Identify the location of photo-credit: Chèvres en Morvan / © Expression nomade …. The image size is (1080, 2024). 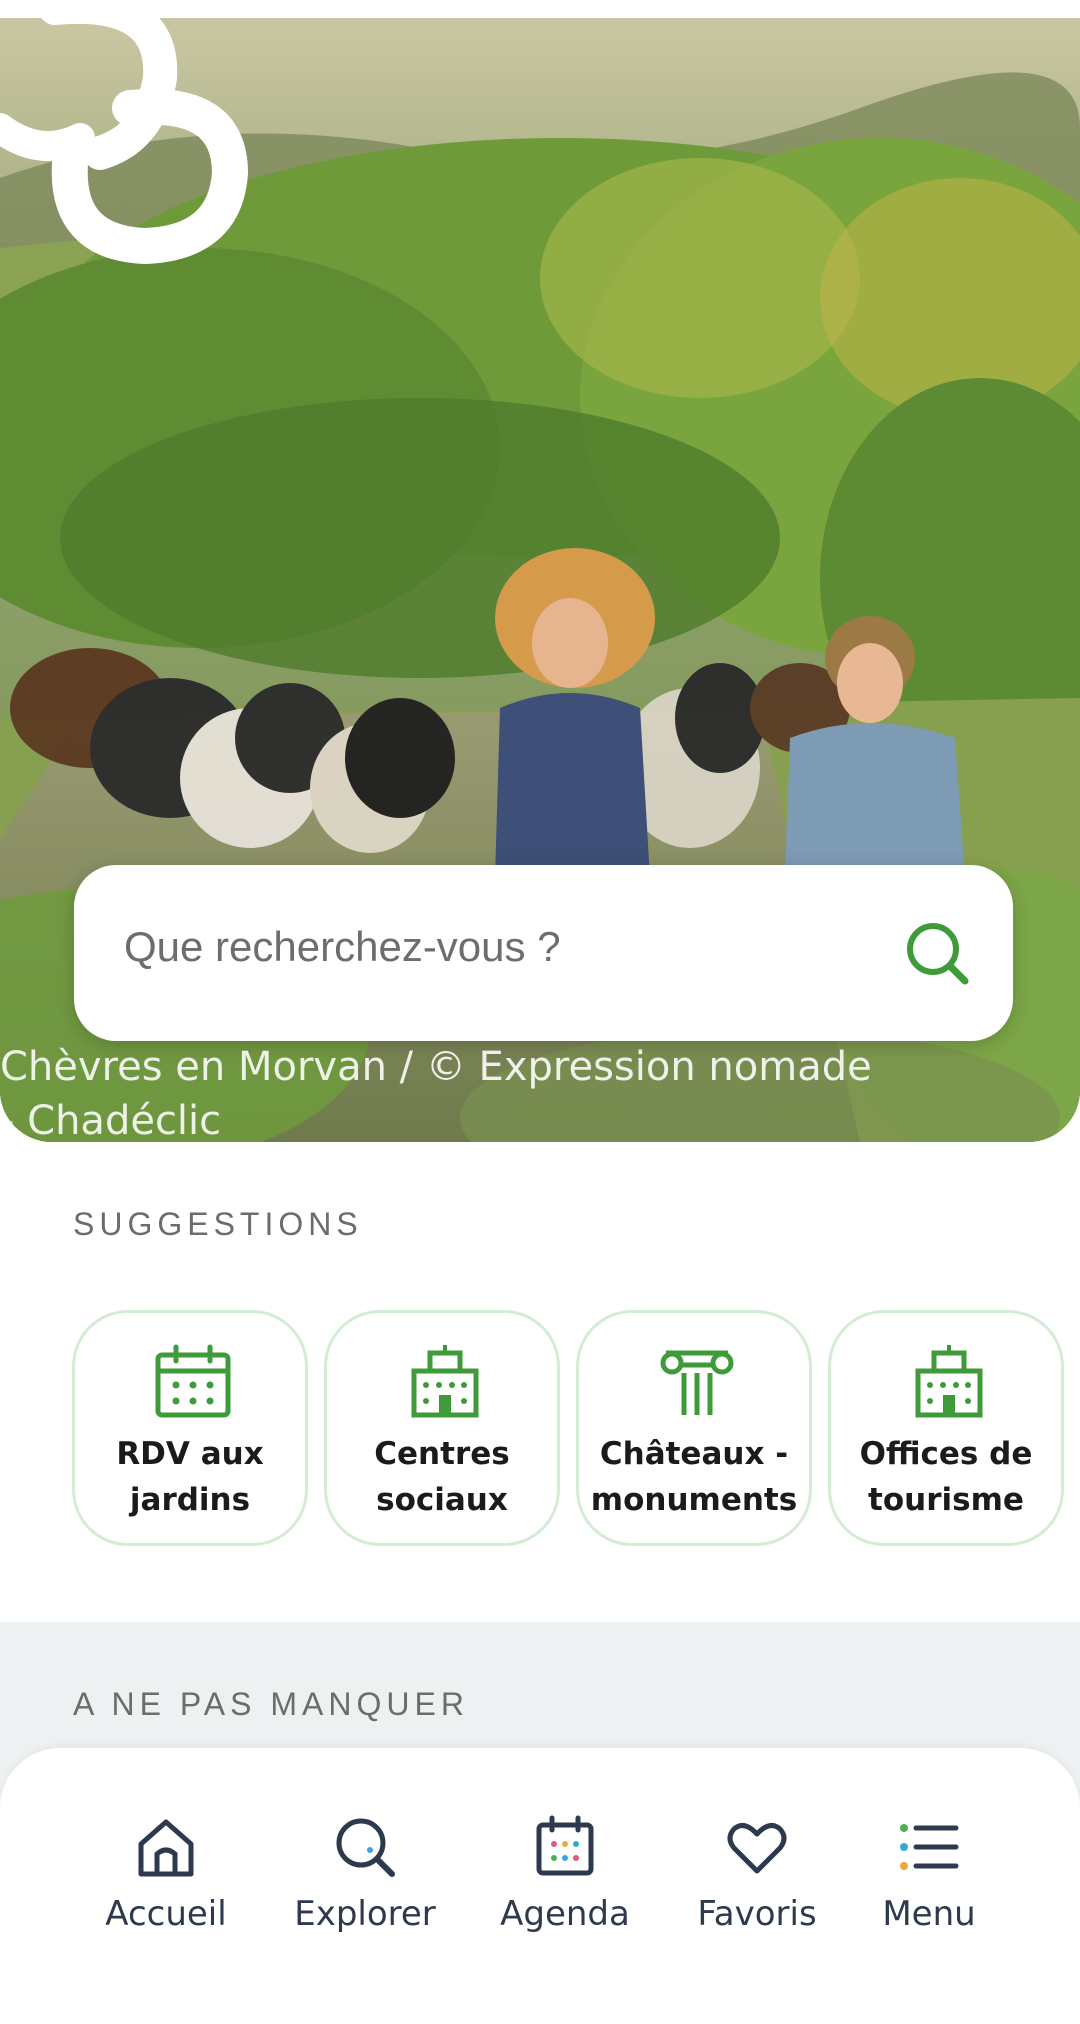
(436, 1093).